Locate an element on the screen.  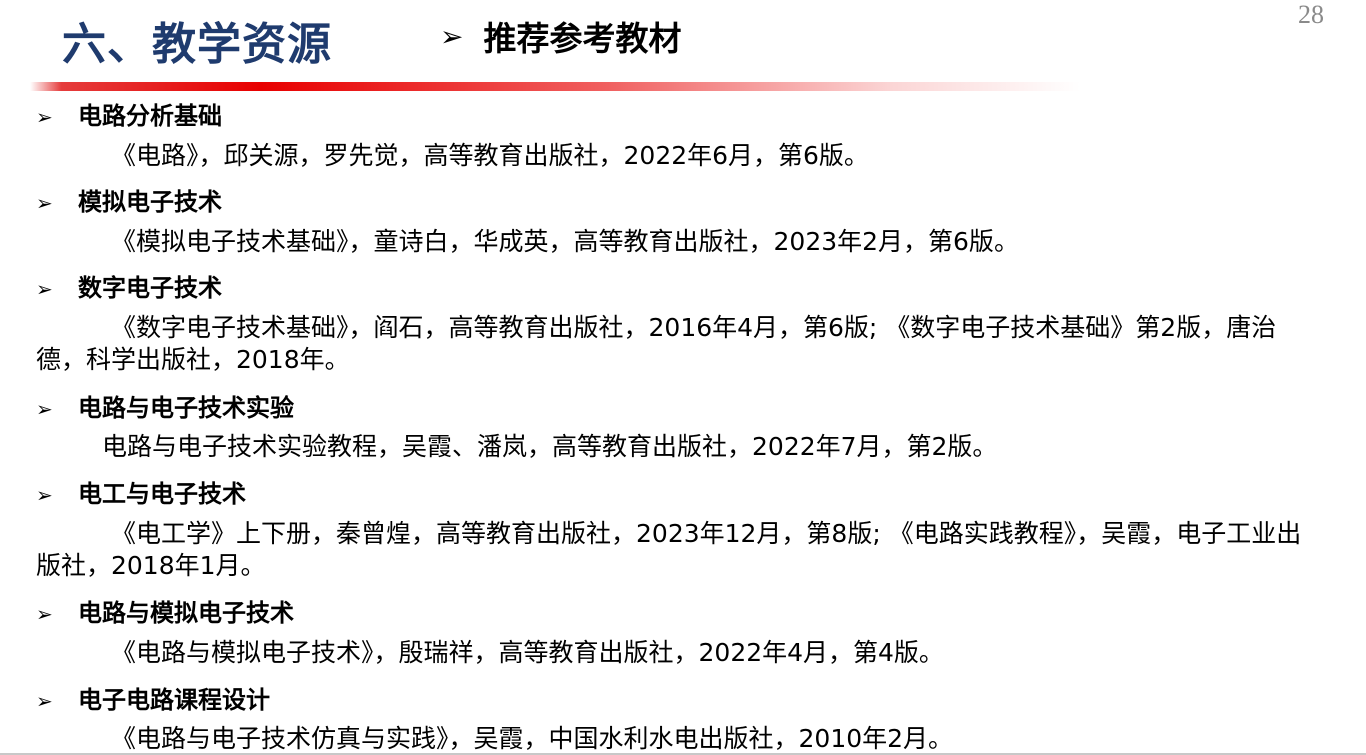
item-heading-label: 模拟电子技术 is located at coordinates (150, 202).